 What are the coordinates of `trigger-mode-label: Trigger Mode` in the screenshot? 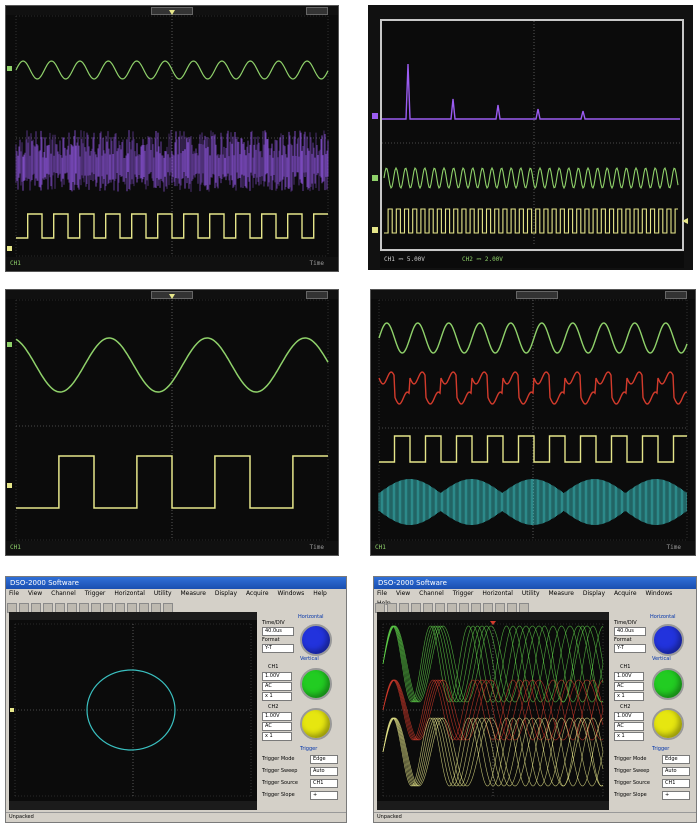 It's located at (630, 759).